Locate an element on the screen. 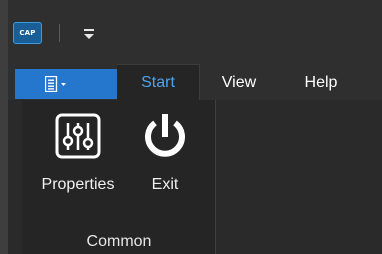 The width and height of the screenshot is (382, 254). app-icon-label: CAP is located at coordinates (27, 33).